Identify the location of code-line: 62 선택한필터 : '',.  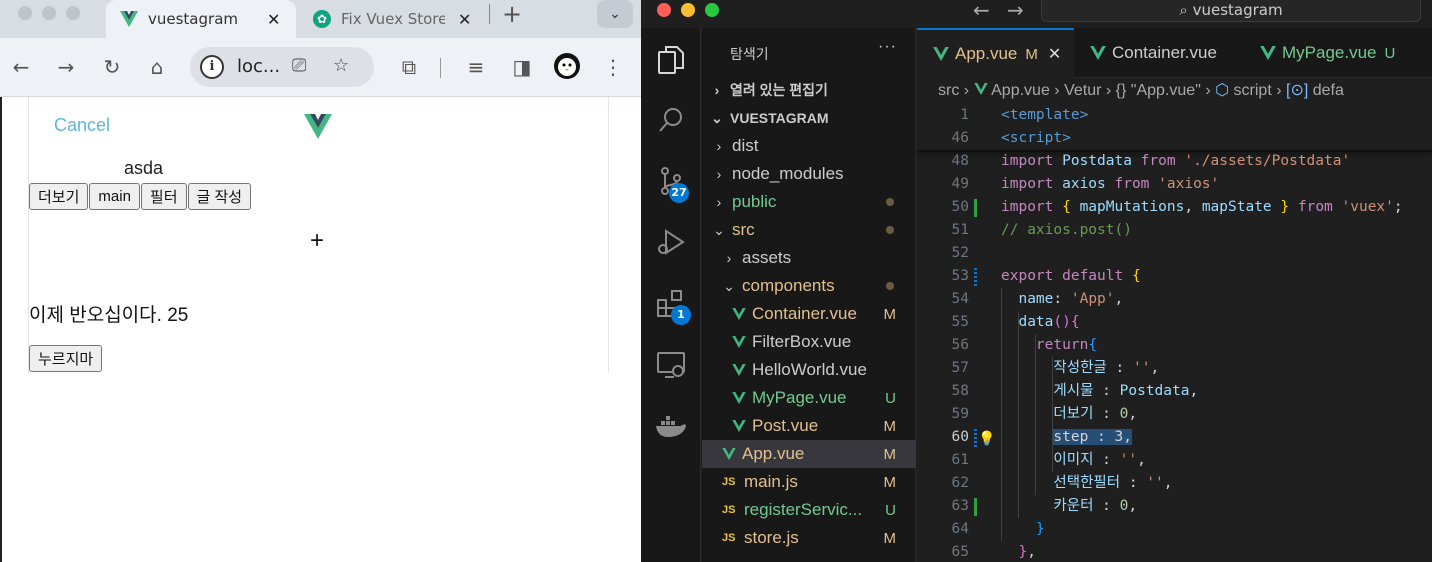
(1174, 483).